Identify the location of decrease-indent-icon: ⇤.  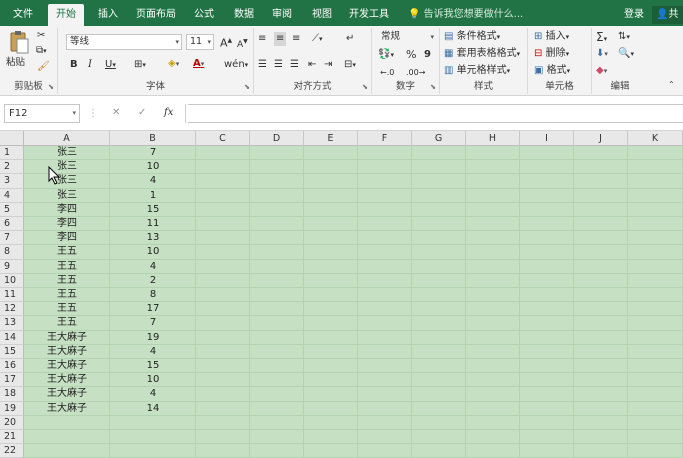
(312, 65).